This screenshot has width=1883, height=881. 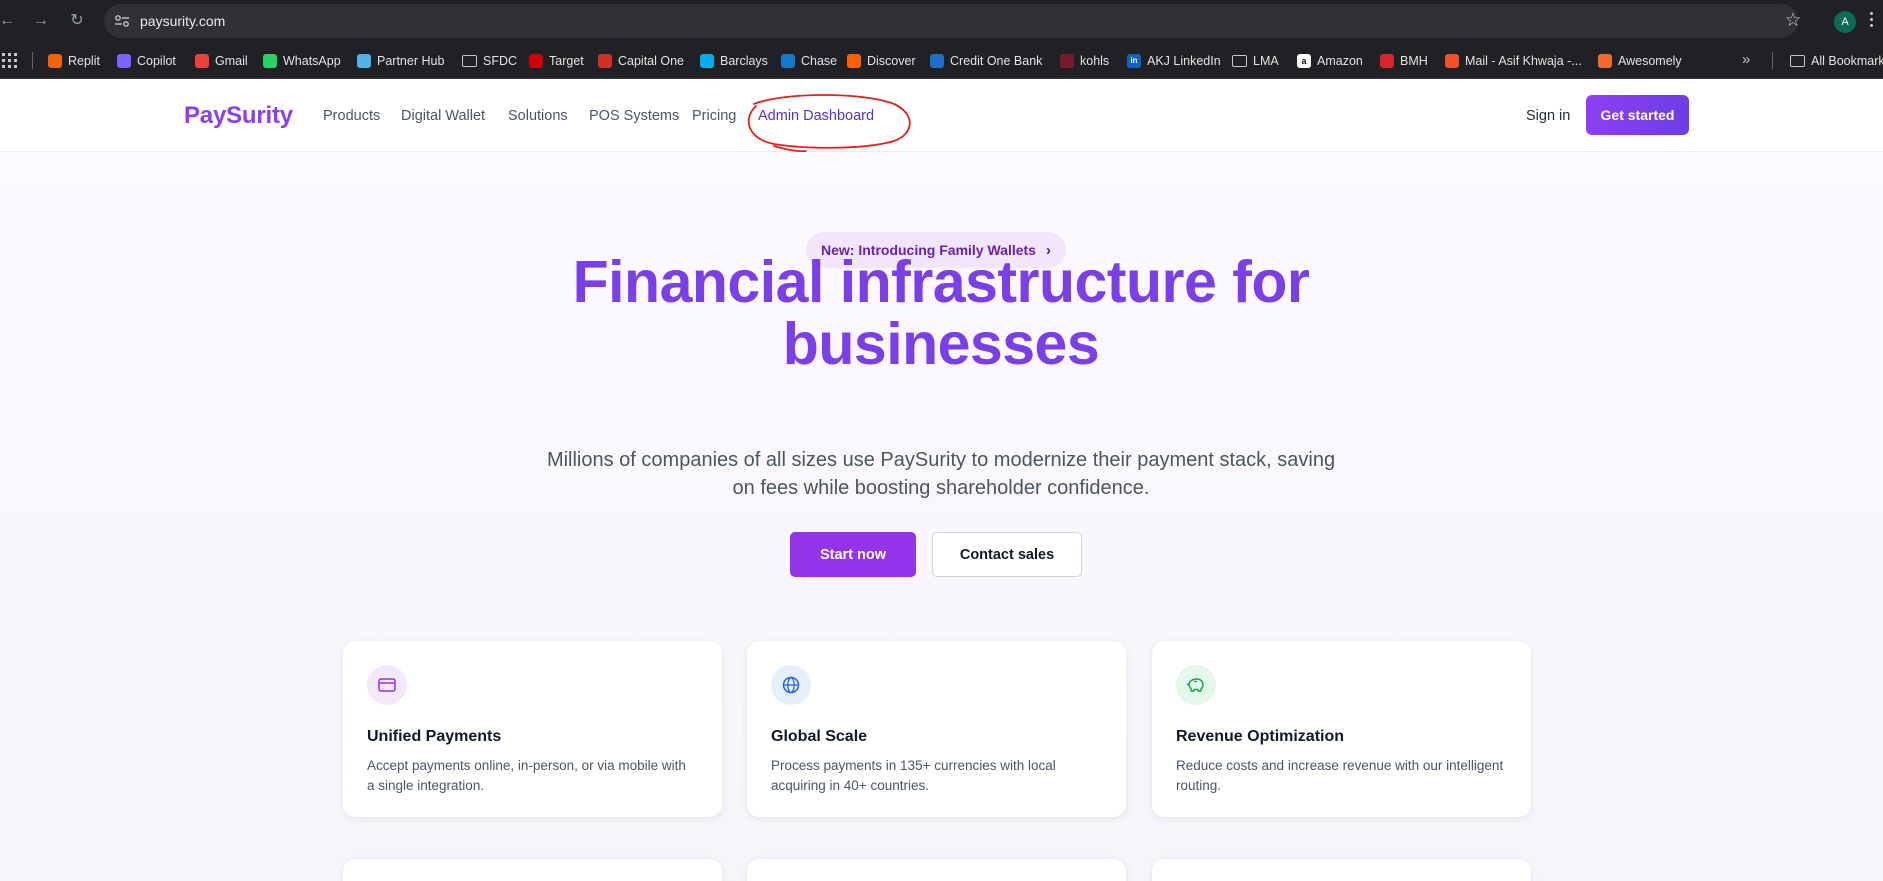 I want to click on bmh-icon, so click(x=1387, y=60).